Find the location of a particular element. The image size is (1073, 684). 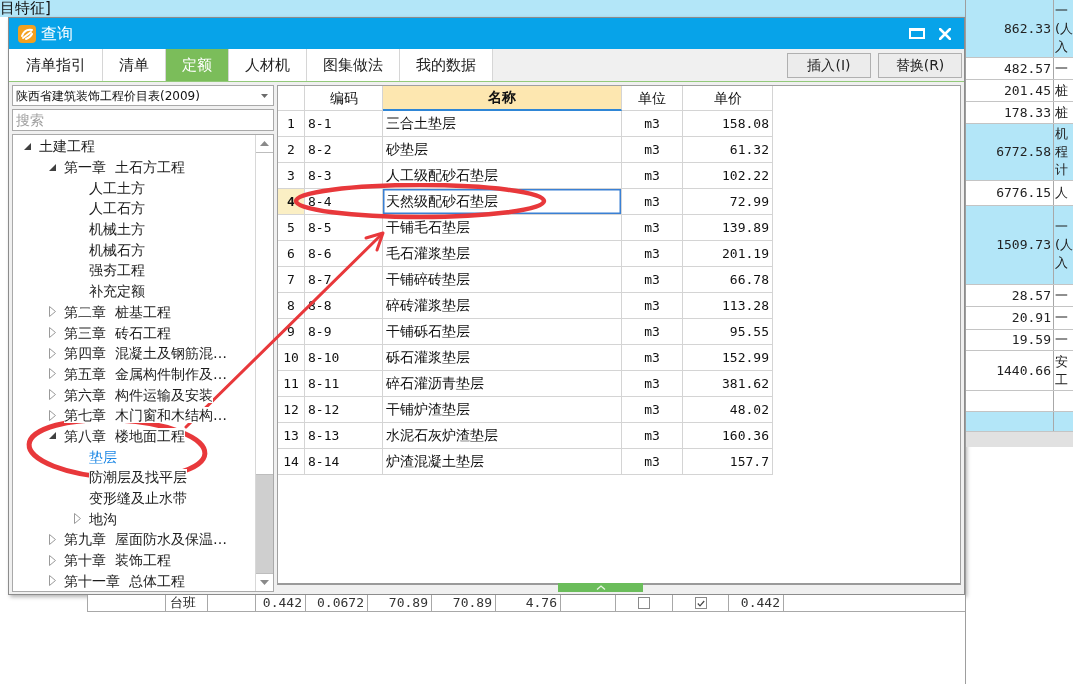

tree-item: 第八章 楼地面工程 is located at coordinates (124, 435).